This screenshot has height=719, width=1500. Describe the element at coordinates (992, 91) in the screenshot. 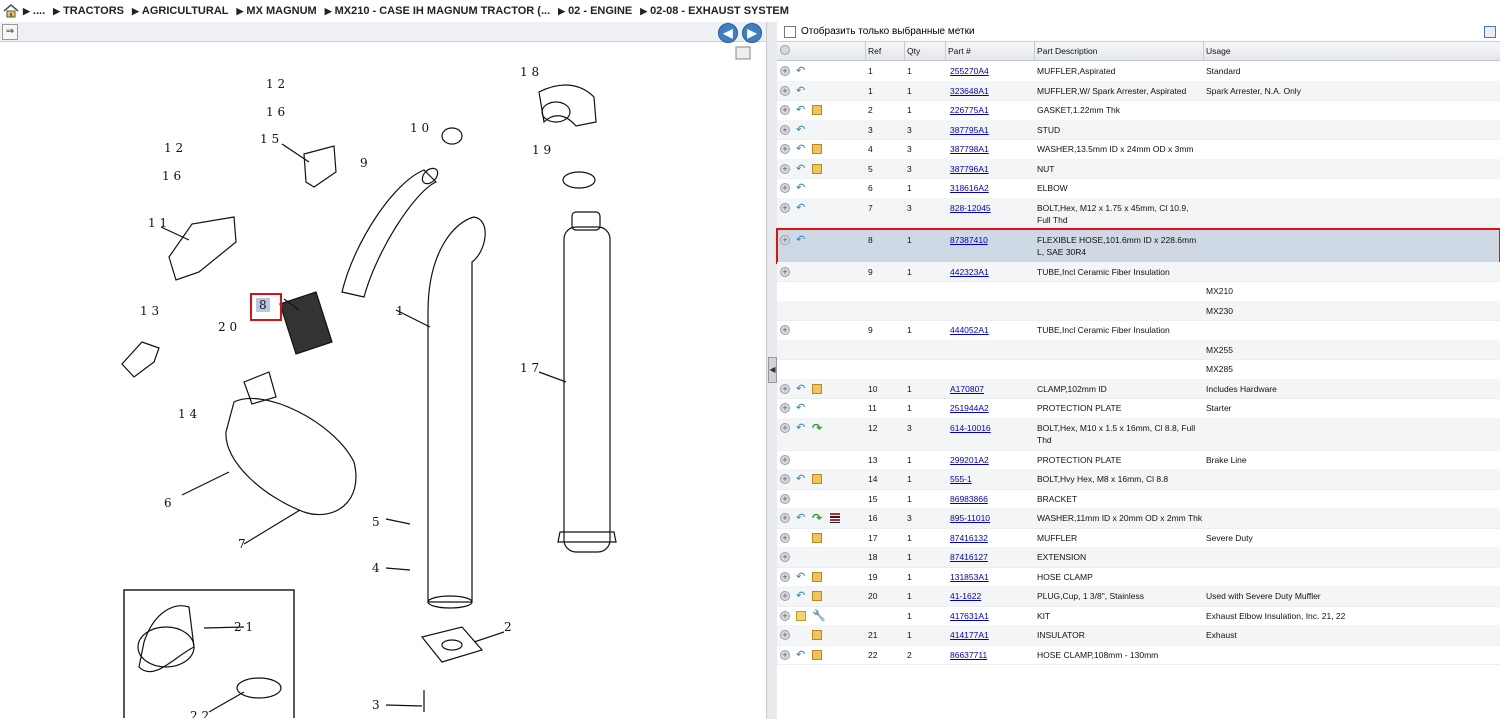

I see `cell-part-number: 323648A1` at that location.